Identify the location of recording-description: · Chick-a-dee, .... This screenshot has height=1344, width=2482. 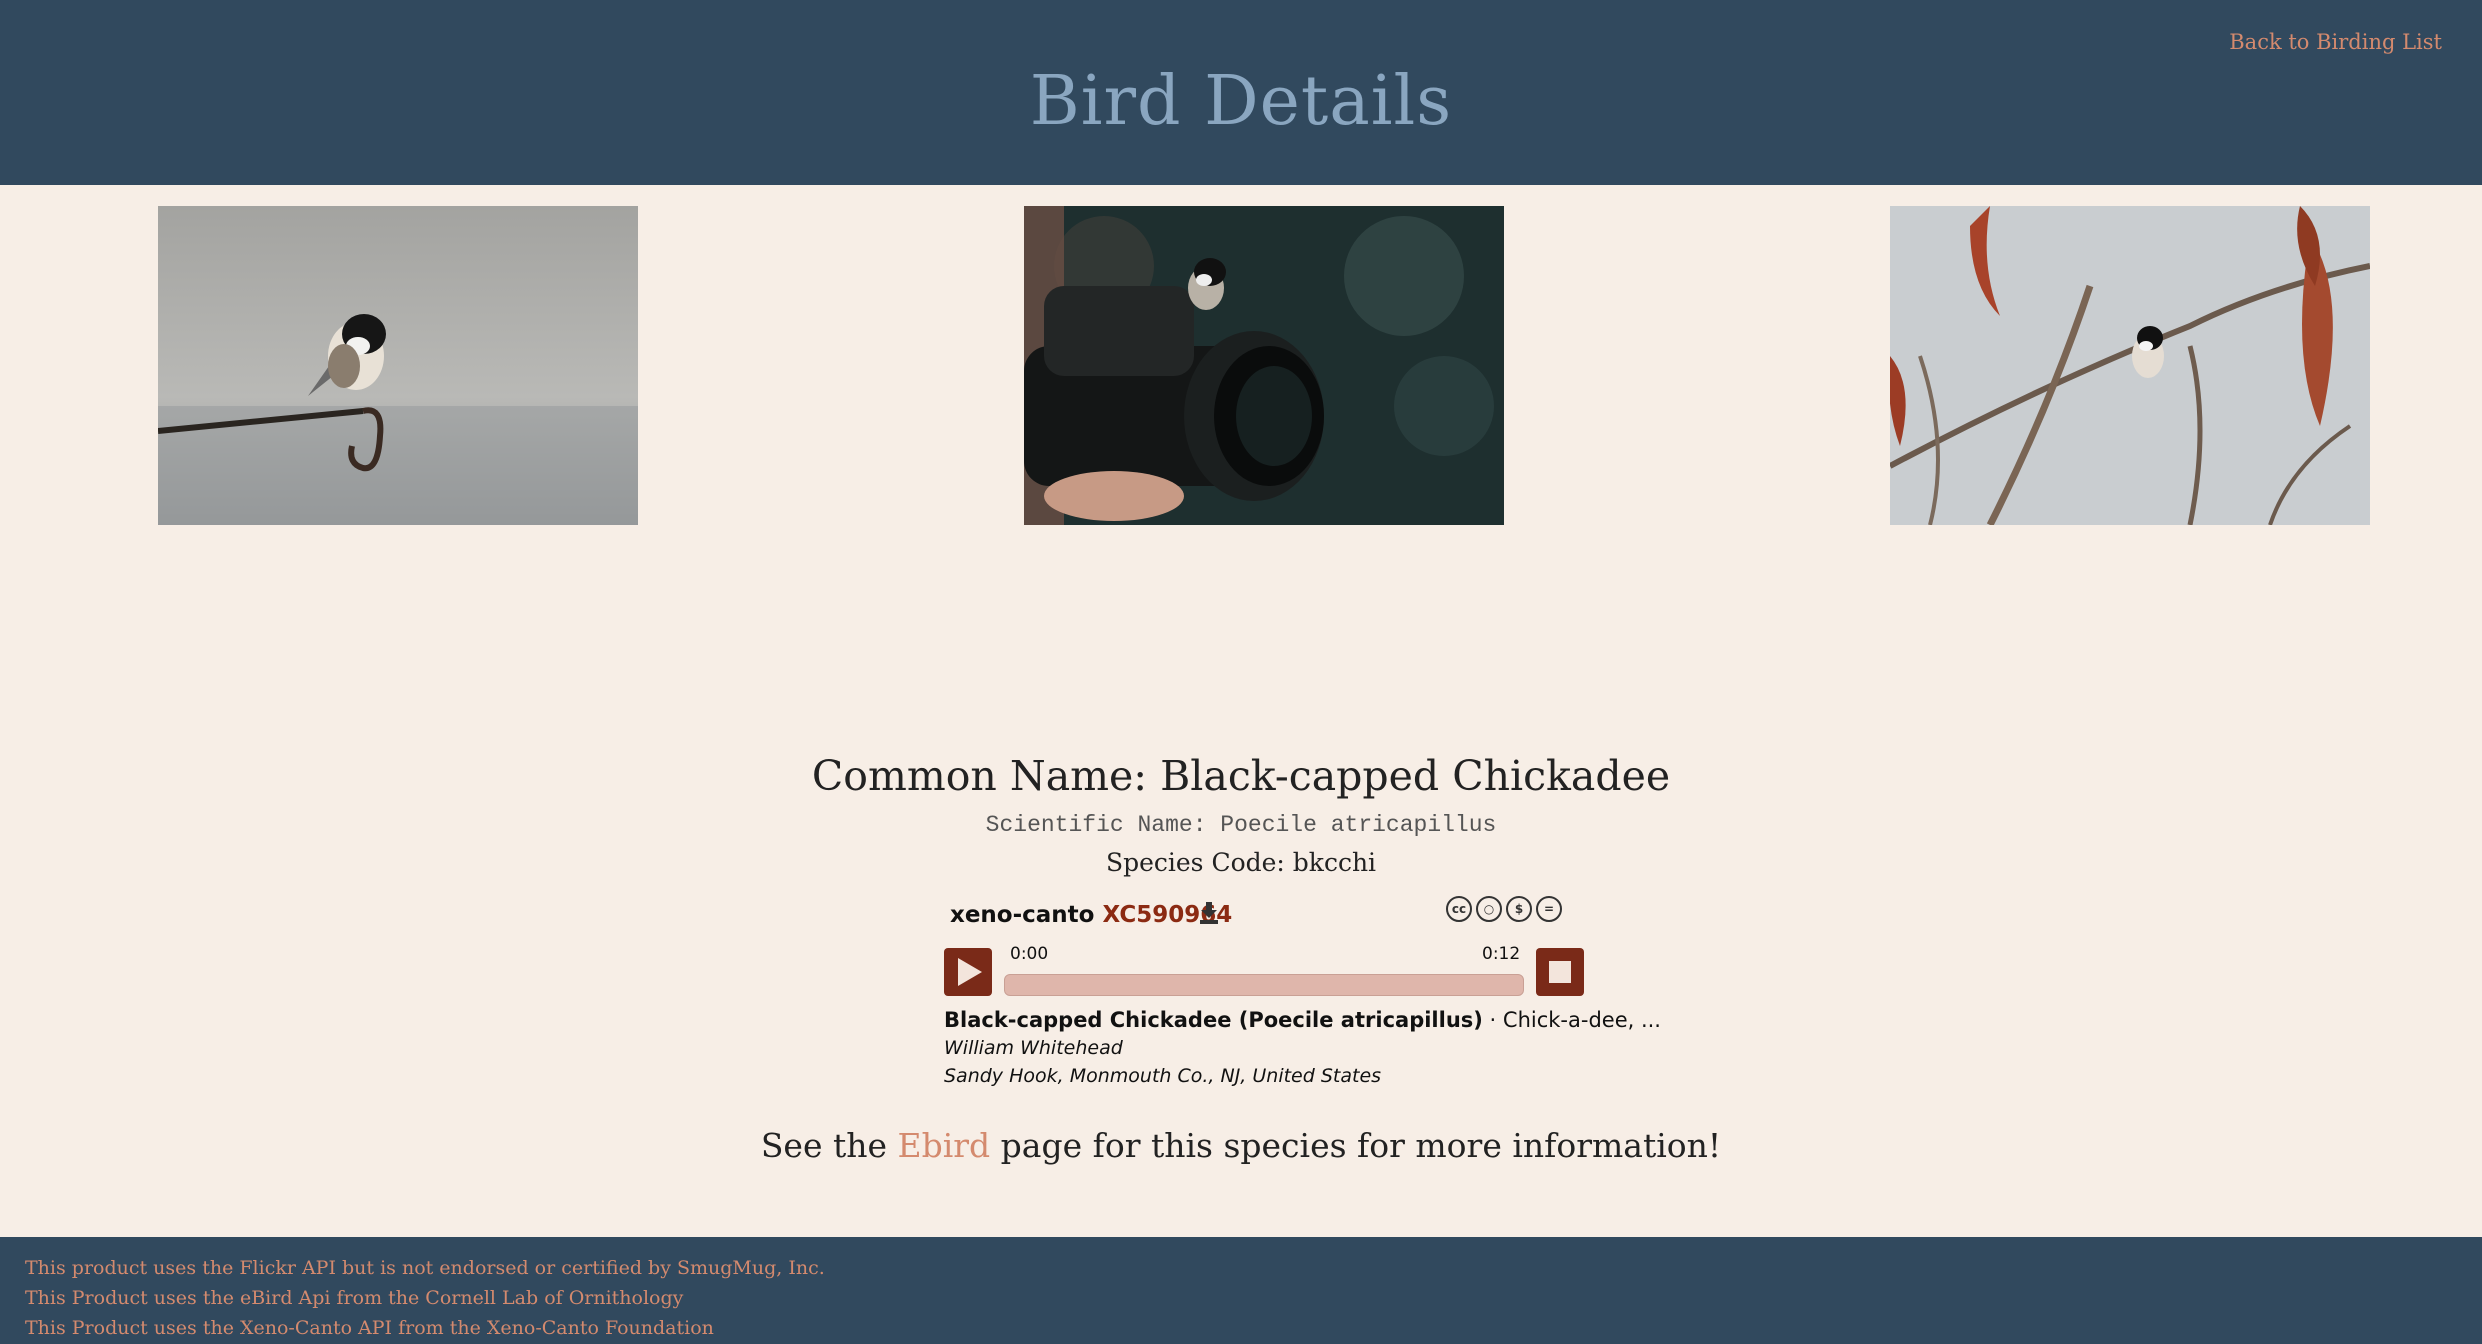
(1571, 1020).